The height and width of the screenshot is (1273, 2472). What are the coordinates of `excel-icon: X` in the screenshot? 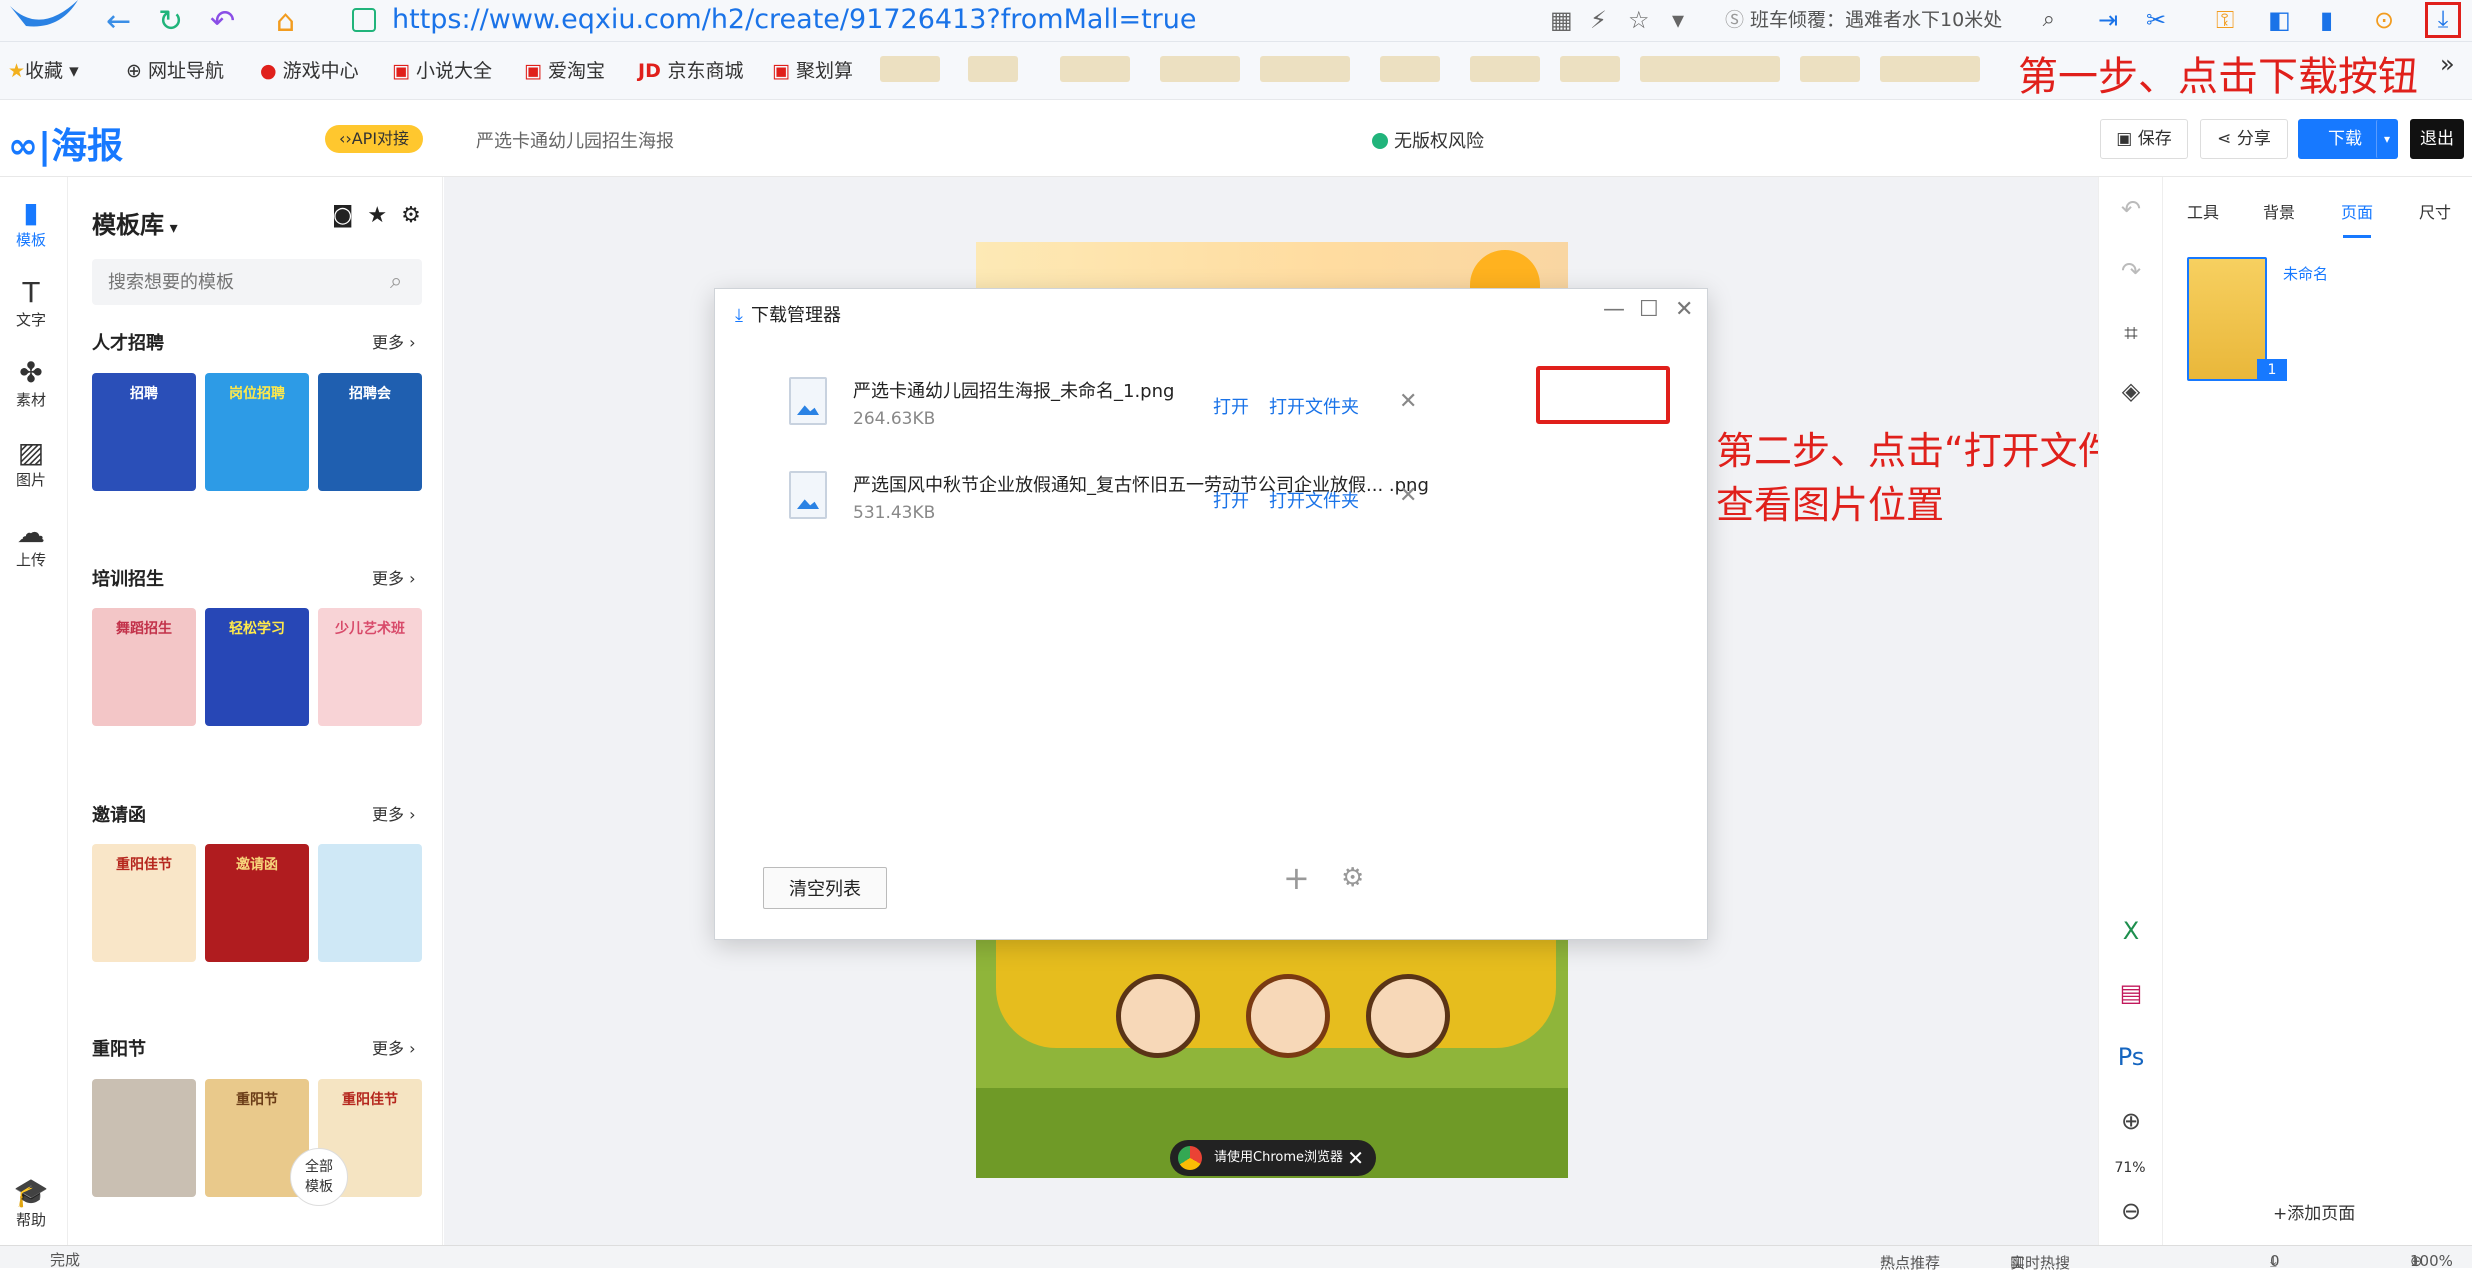 It's located at (2131, 931).